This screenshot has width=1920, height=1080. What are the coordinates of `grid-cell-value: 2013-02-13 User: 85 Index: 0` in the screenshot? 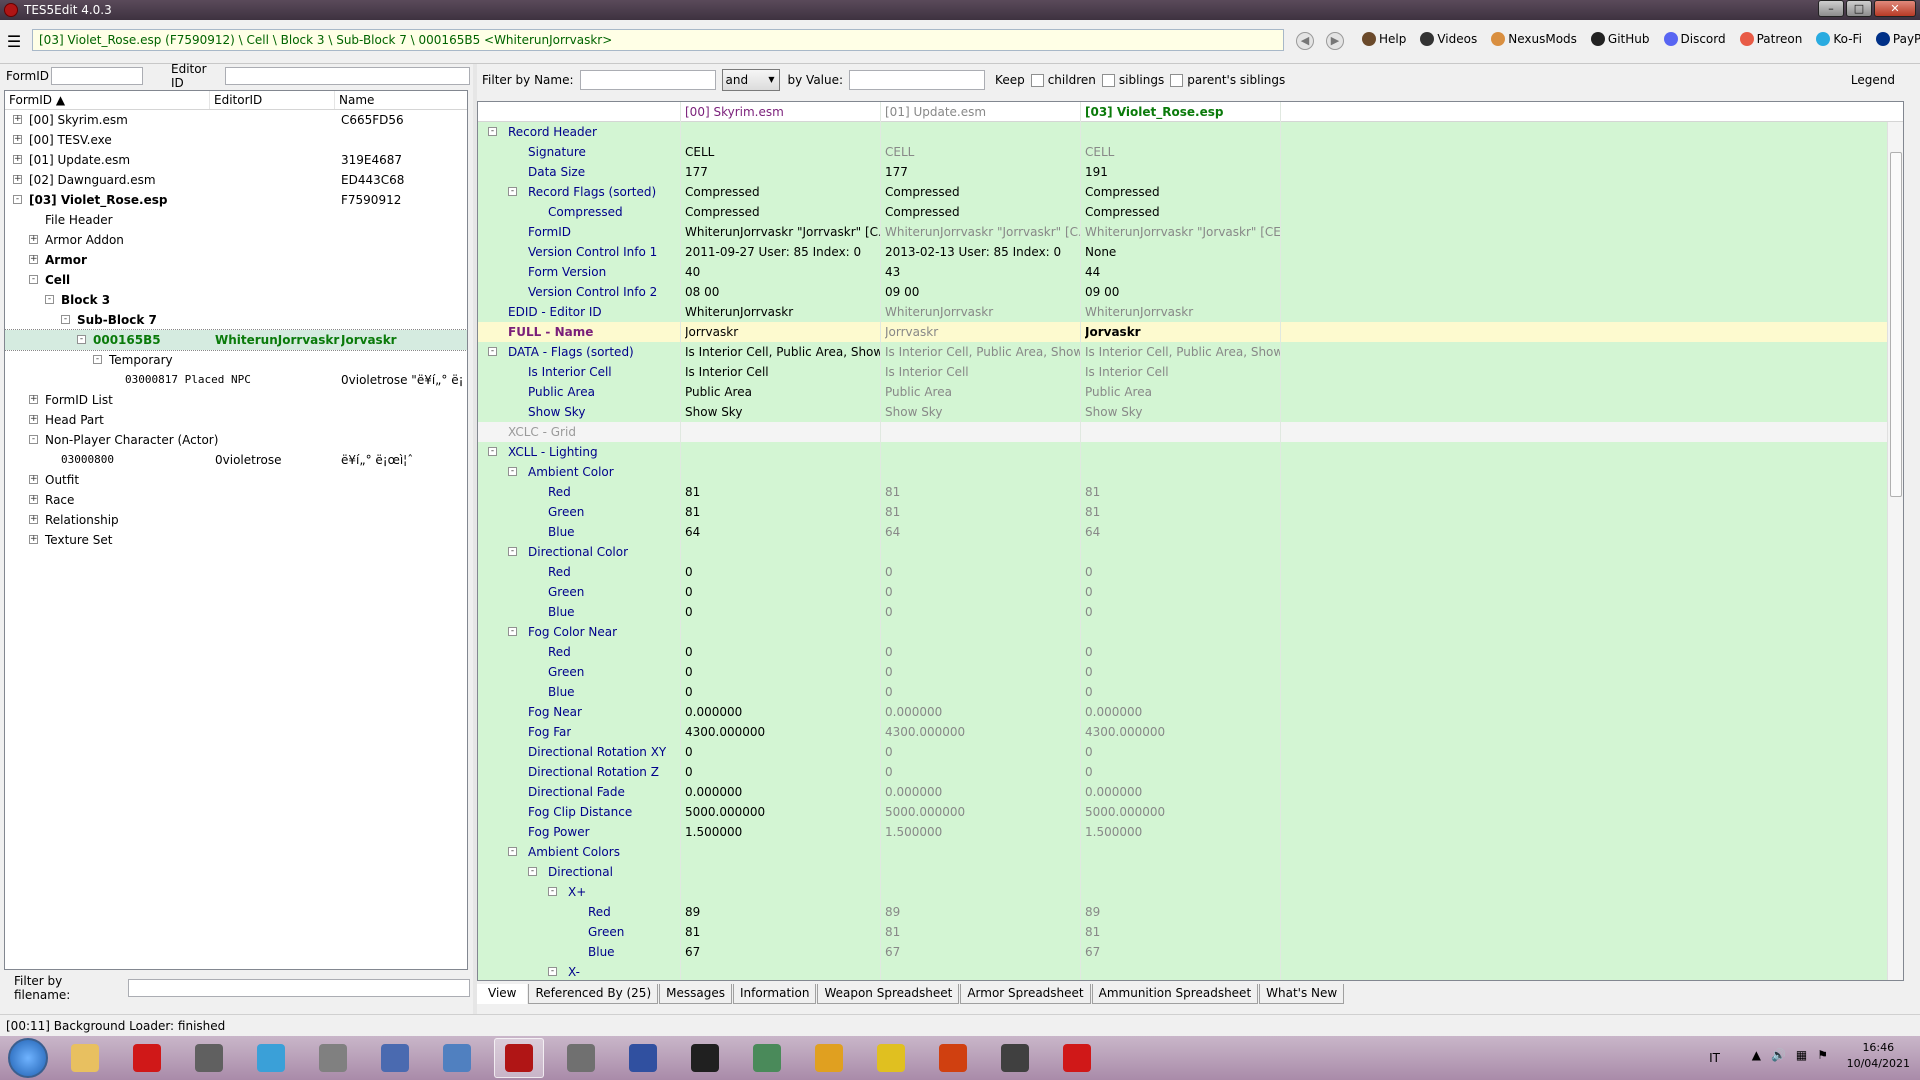 It's located at (982, 252).